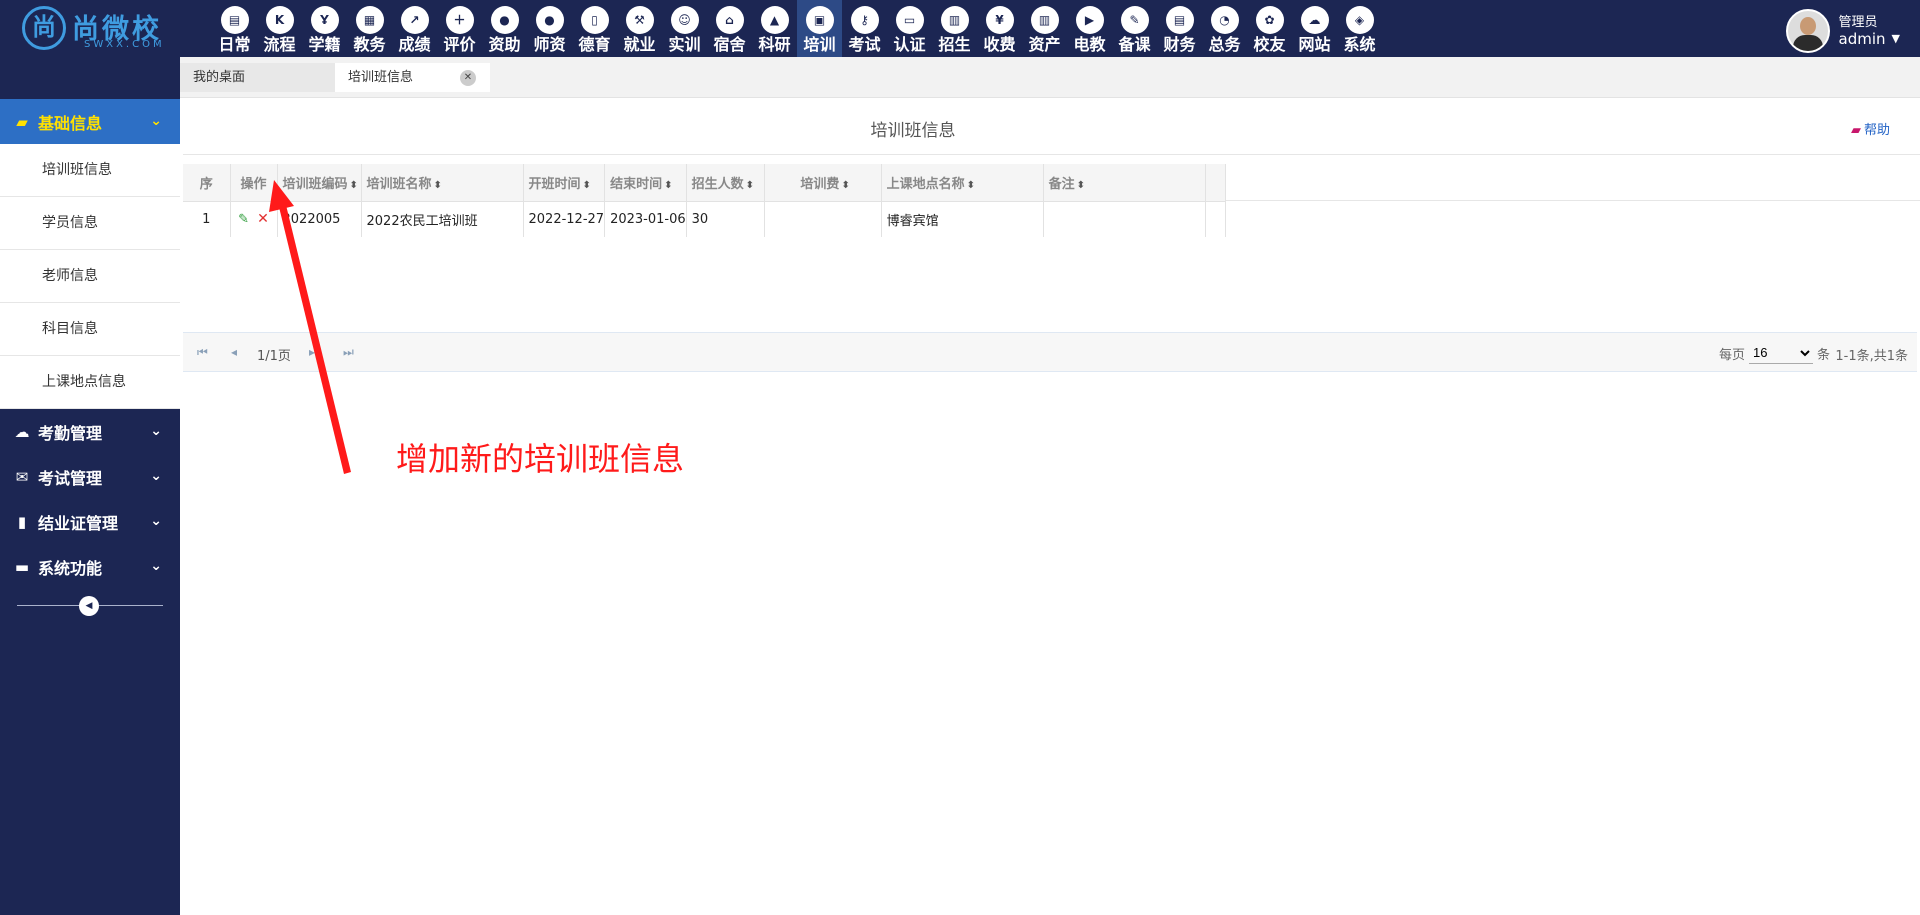 The width and height of the screenshot is (1920, 915). I want to click on sidebar-groups: ☁ 考勤管理 ⌄ ✉ 考试管理 ⌄ ▮ 结业证管理 ⌄ ▬ 系统功能 ⌄, so click(90, 499).